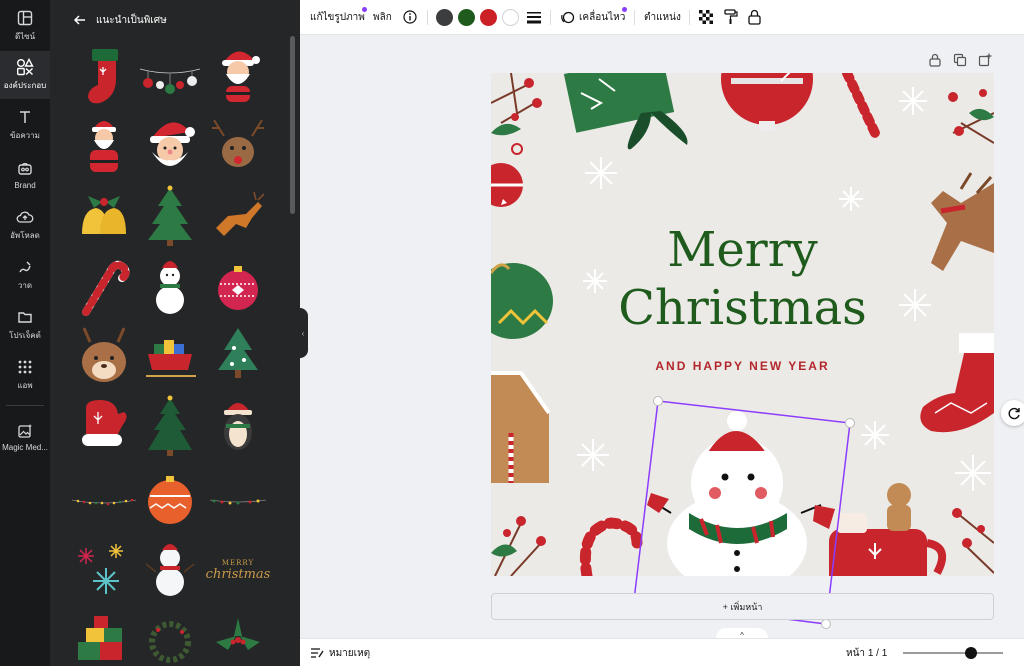  Describe the element at coordinates (410, 17) in the screenshot. I see `info-icon` at that location.